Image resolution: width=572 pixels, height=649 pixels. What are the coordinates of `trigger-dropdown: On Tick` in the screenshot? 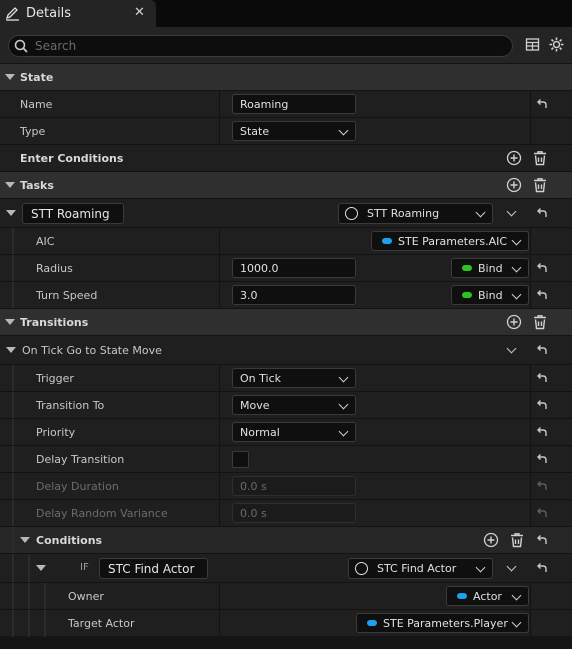 It's located at (294, 378).